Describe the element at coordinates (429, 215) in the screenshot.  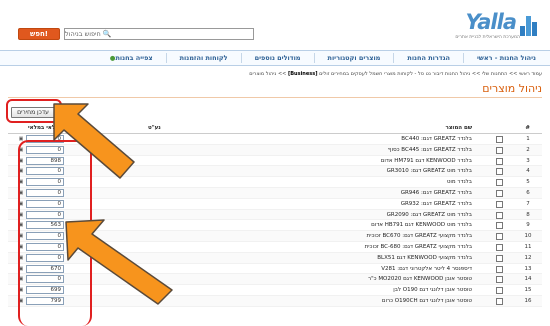
I see `product-name: בלנדר מוט GREATZ דגם: GR2090` at that location.